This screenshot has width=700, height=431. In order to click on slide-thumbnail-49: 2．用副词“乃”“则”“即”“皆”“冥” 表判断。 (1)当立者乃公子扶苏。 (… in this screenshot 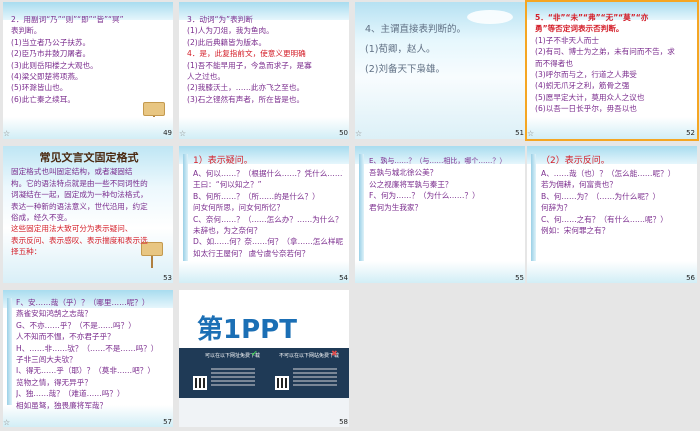, I will do `click(88, 70)`.